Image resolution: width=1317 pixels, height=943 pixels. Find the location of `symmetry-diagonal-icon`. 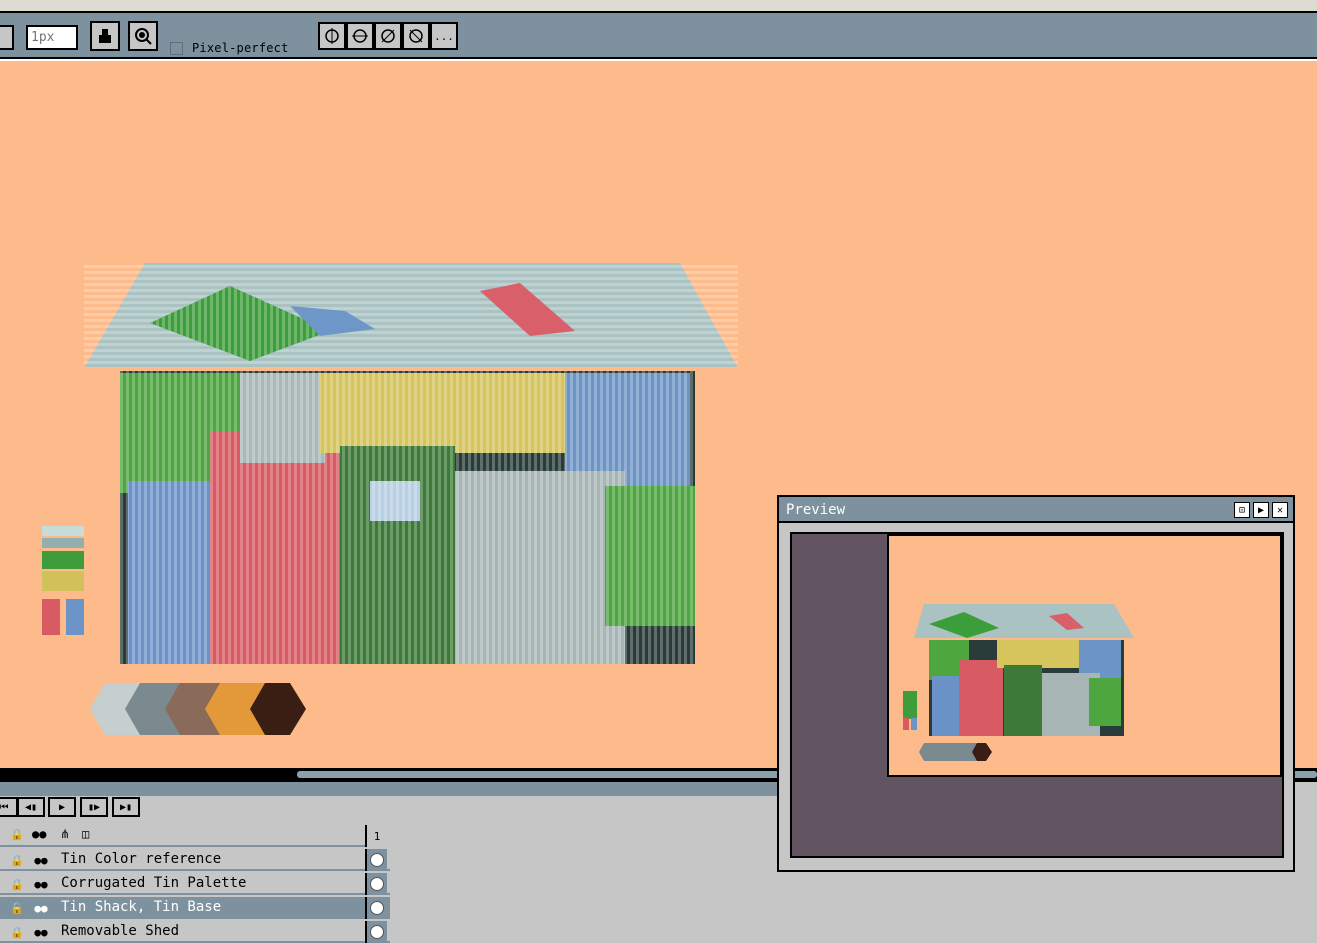

symmetry-diagonal-icon is located at coordinates (388, 36).